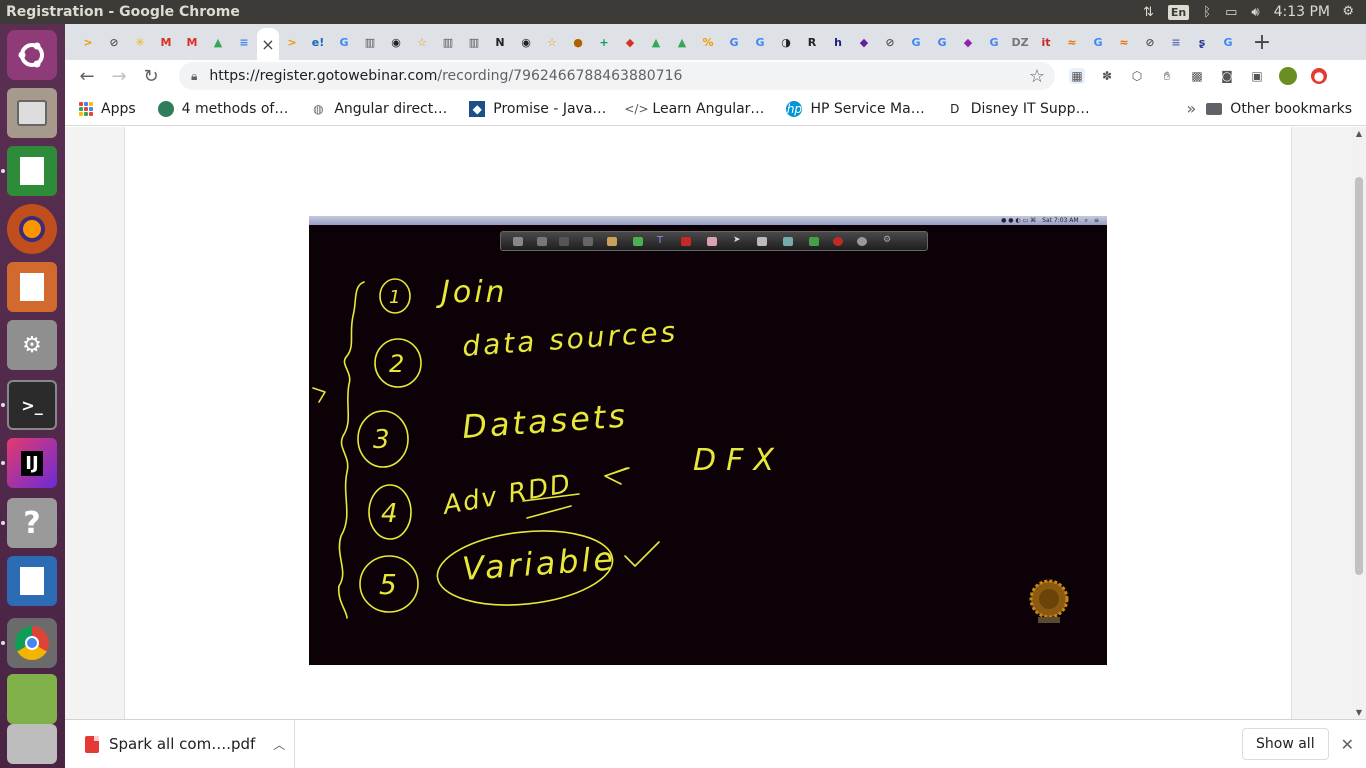 This screenshot has height=768, width=1366. I want to click on extension-camera-icon: ◙, so click(1227, 76).